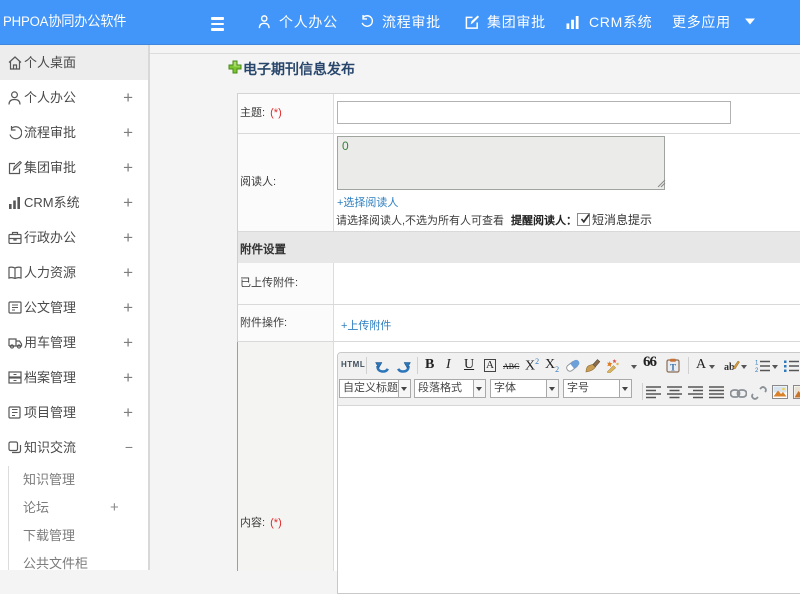 The height and width of the screenshot is (594, 800). I want to click on svg-text: 2, so click(757, 370).